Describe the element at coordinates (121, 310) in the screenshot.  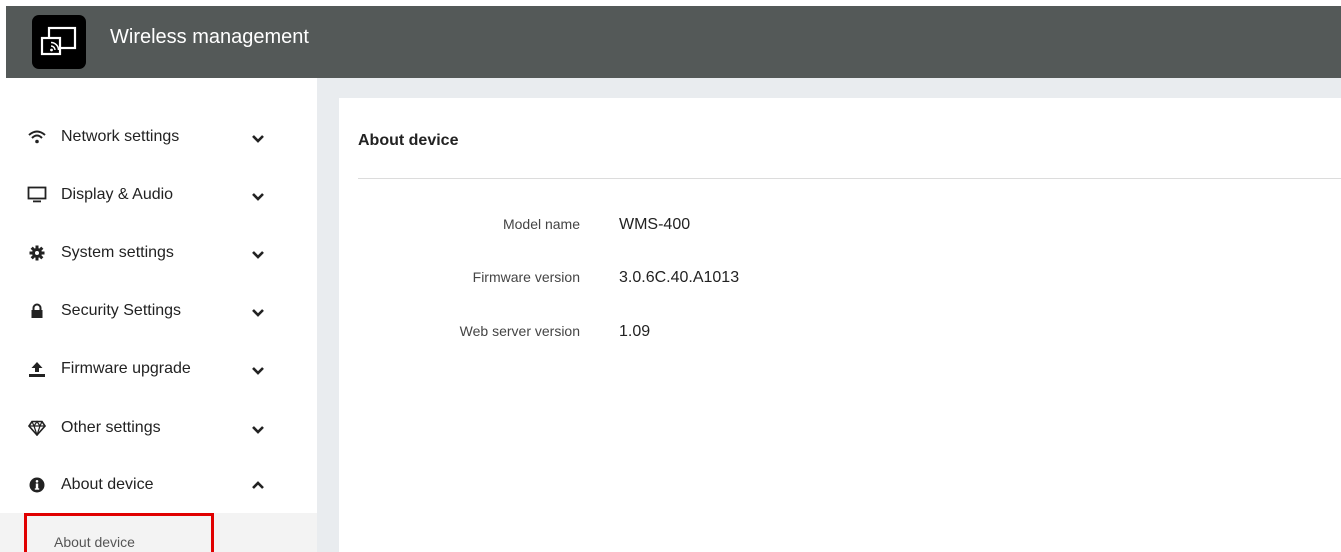
I see `sidebar-item-label: Security Settings` at that location.